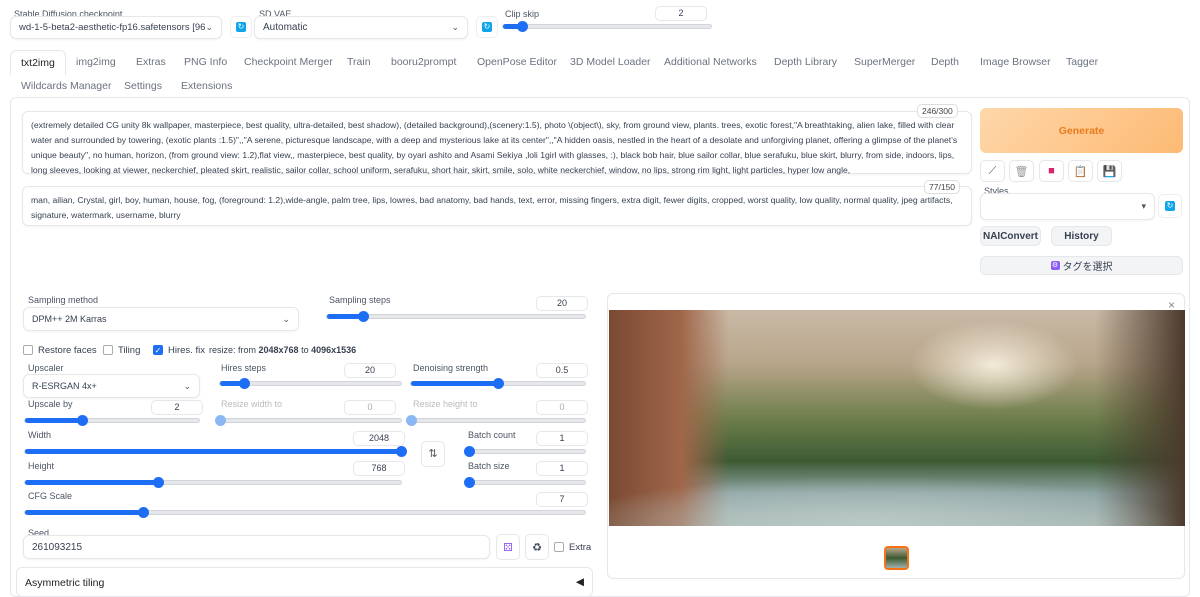 This screenshot has width=1200, height=597. I want to click on sampling-steps-slider, so click(456, 316).